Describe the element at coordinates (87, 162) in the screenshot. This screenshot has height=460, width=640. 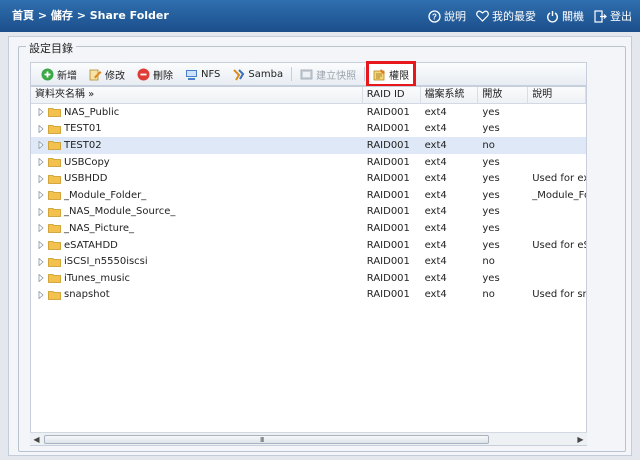
I see `folder-name: USBCopy` at that location.